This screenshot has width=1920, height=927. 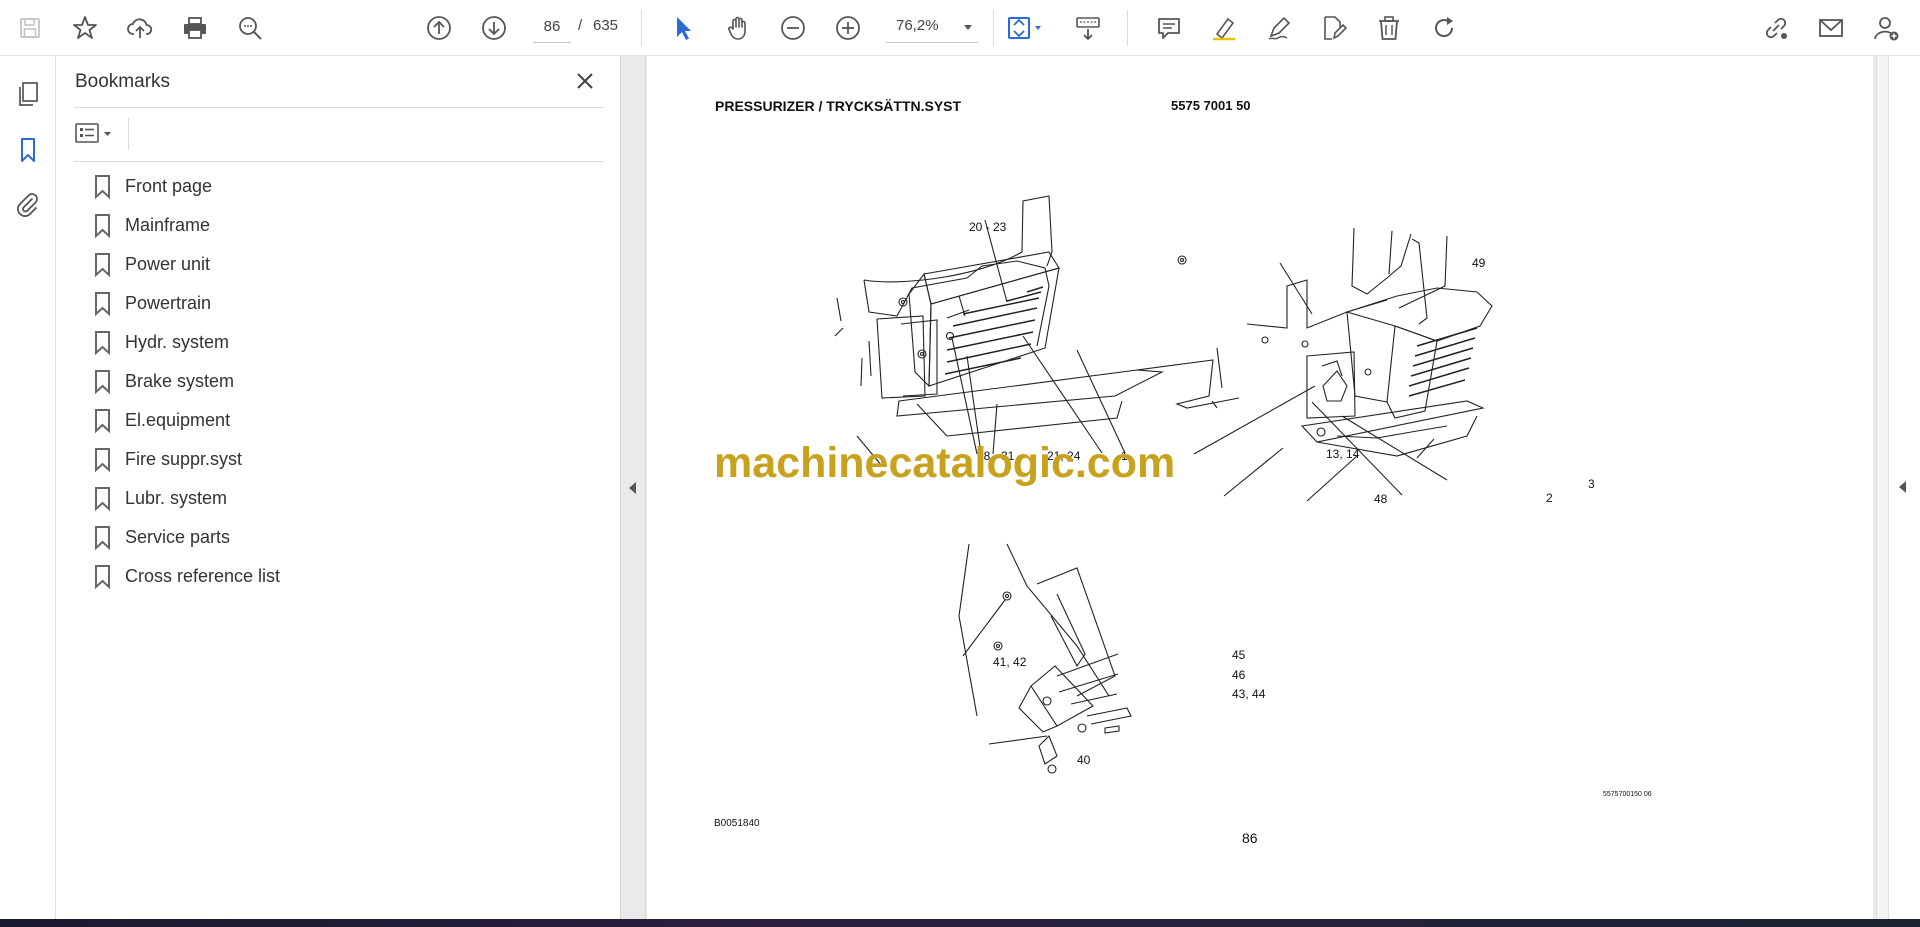 What do you see at coordinates (1886, 28) in the screenshot?
I see `user-account-icon` at bounding box center [1886, 28].